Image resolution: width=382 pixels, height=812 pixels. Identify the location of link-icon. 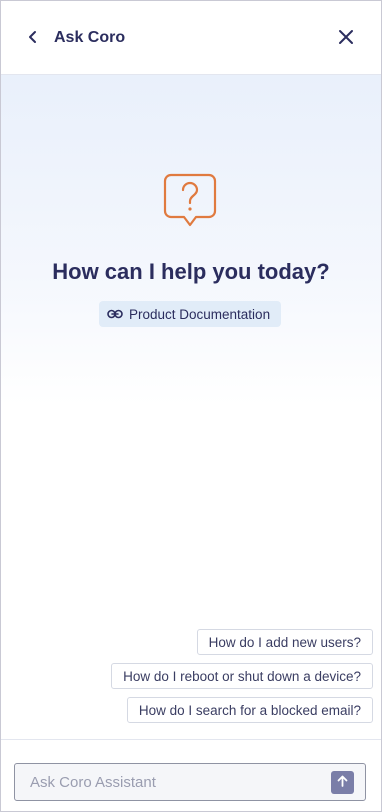
(115, 314).